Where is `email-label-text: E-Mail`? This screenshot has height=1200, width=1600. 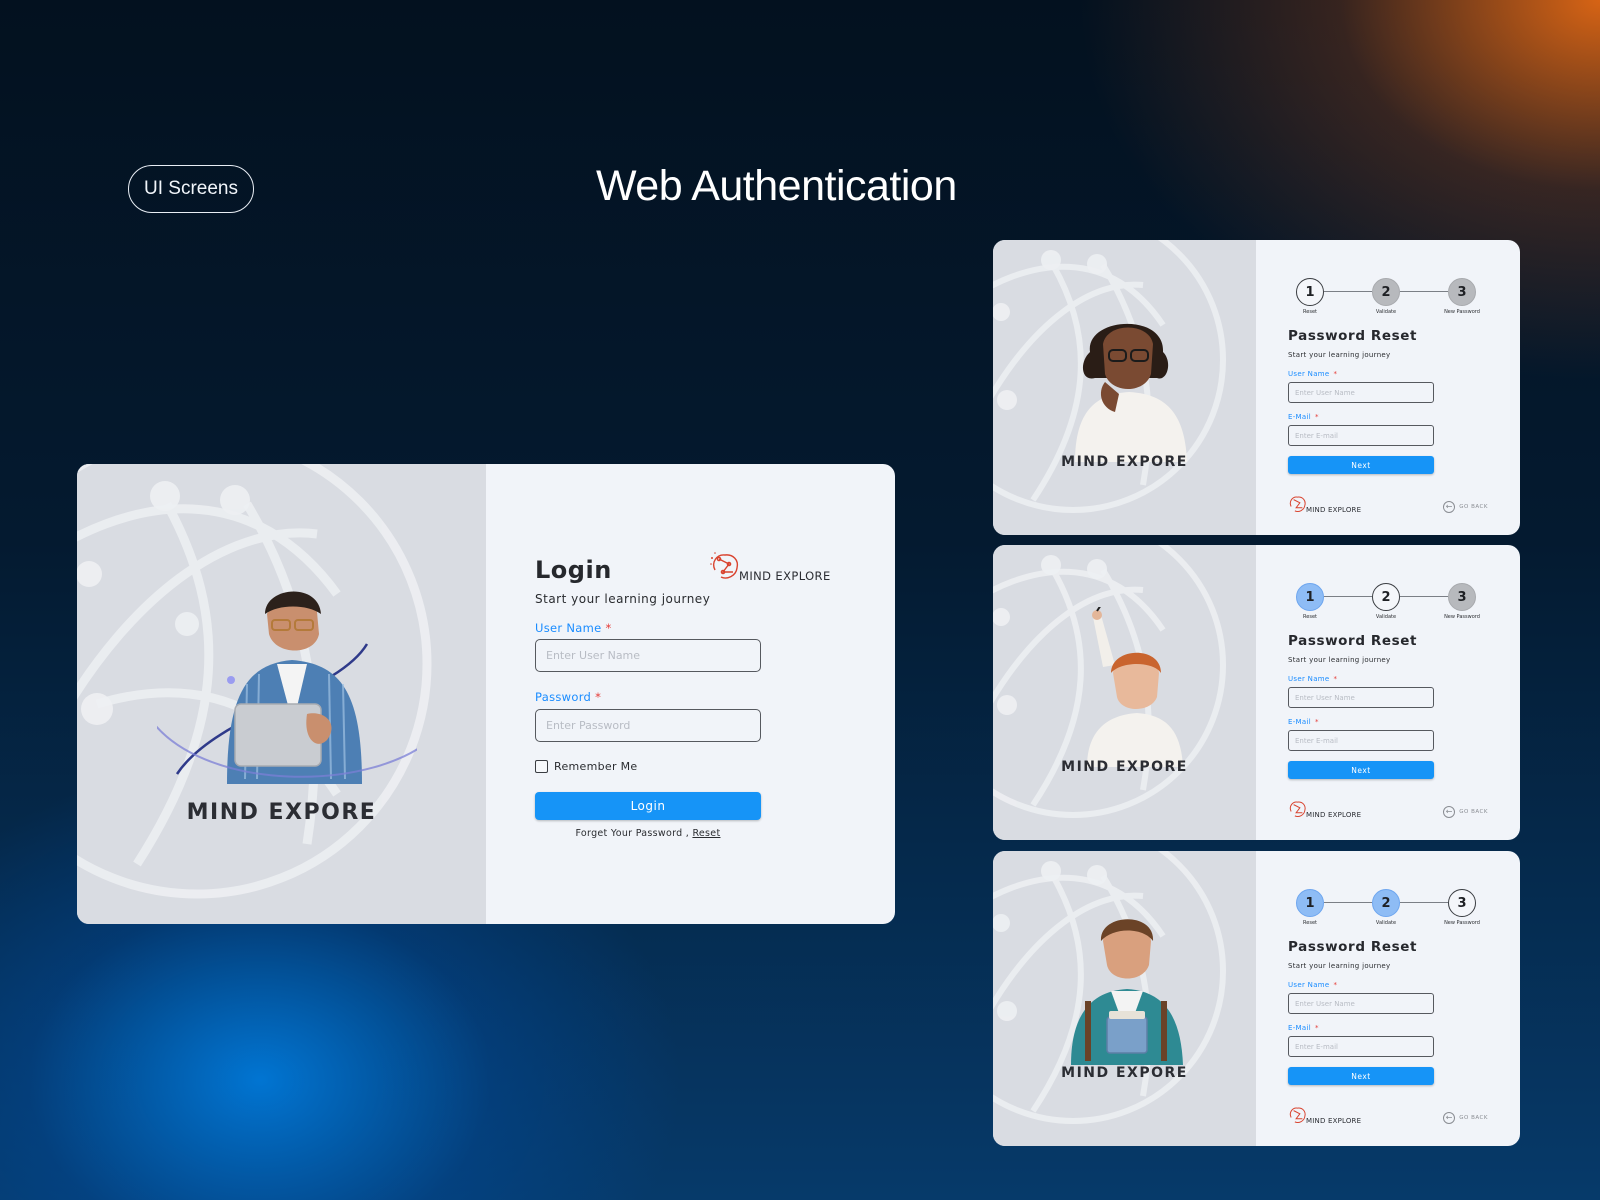 email-label-text: E-Mail is located at coordinates (1299, 417).